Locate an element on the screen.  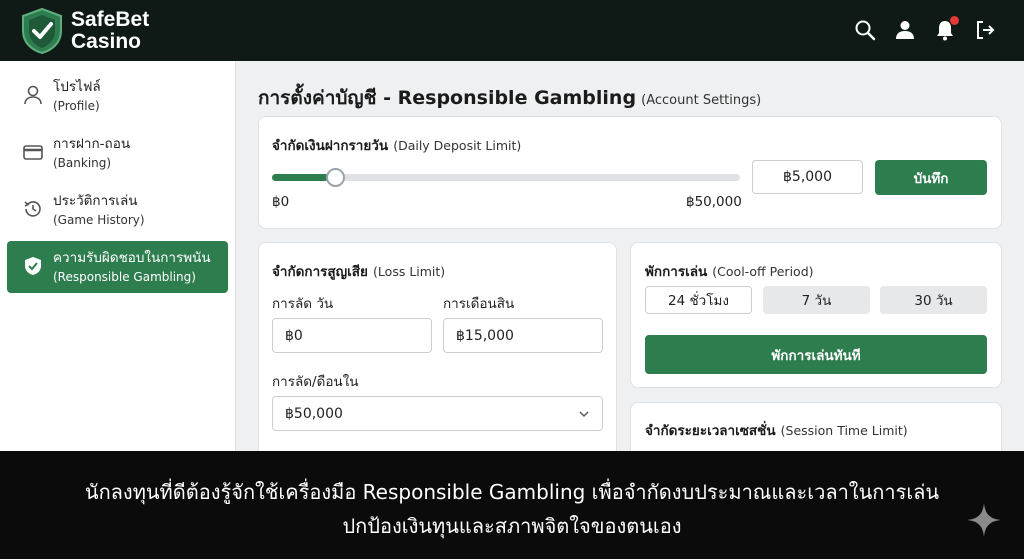
cool-off-option-24h: 24 ชั่วโมง is located at coordinates (698, 300).